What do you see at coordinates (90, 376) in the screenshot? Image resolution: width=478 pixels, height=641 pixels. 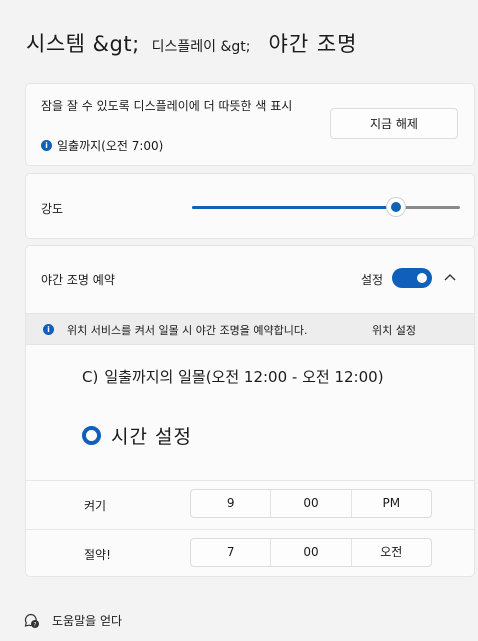 I see `radio-unselected-icon: C)` at bounding box center [90, 376].